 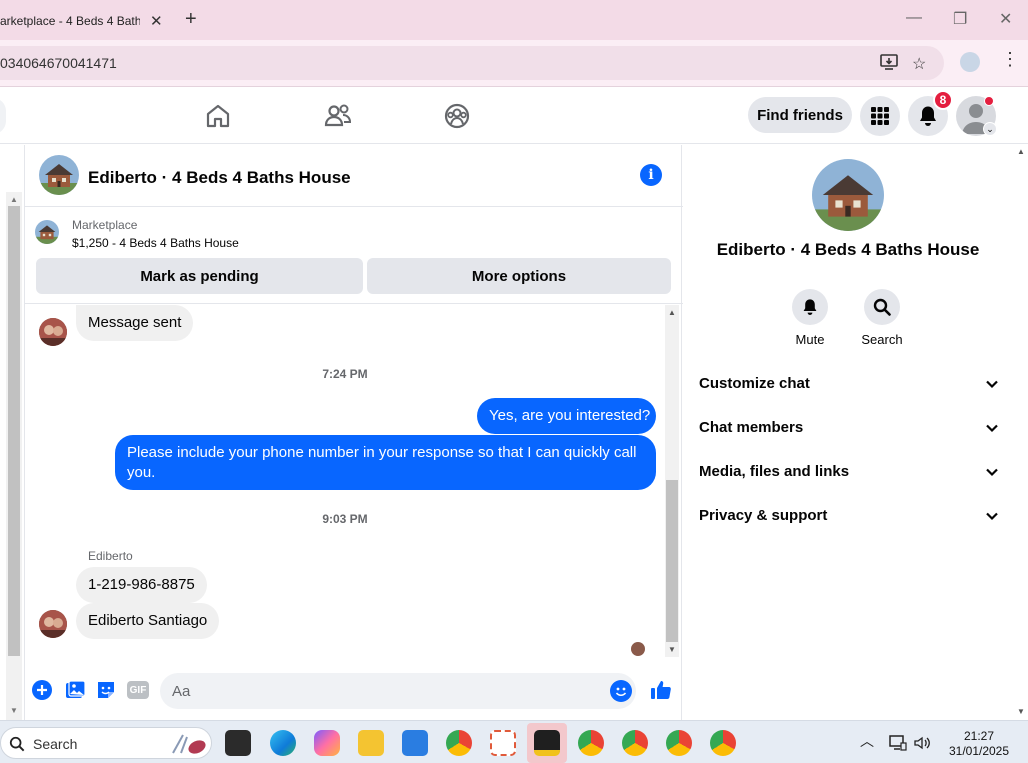 I want to click on smiley-face-icon, so click(x=621, y=692).